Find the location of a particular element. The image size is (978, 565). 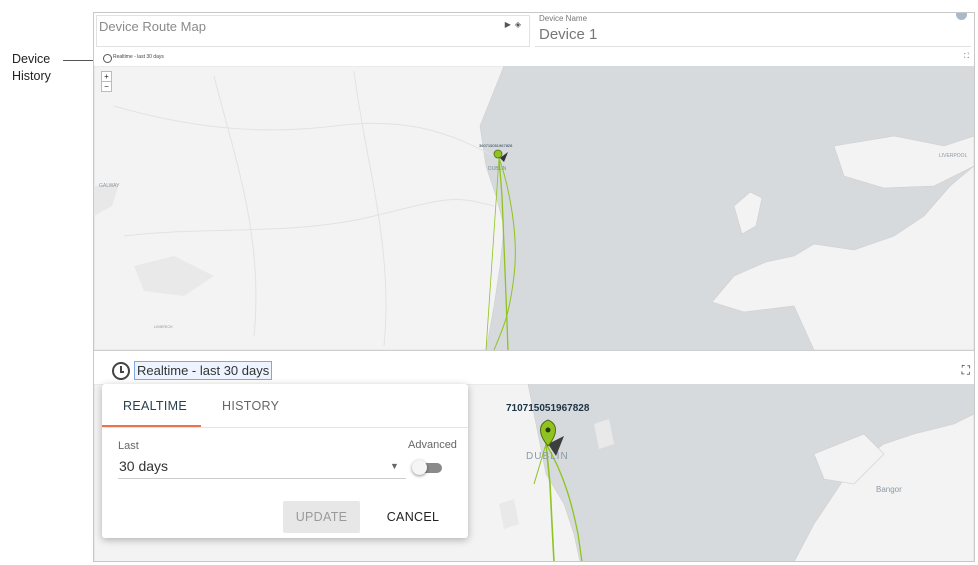

select-underline is located at coordinates (262, 478).